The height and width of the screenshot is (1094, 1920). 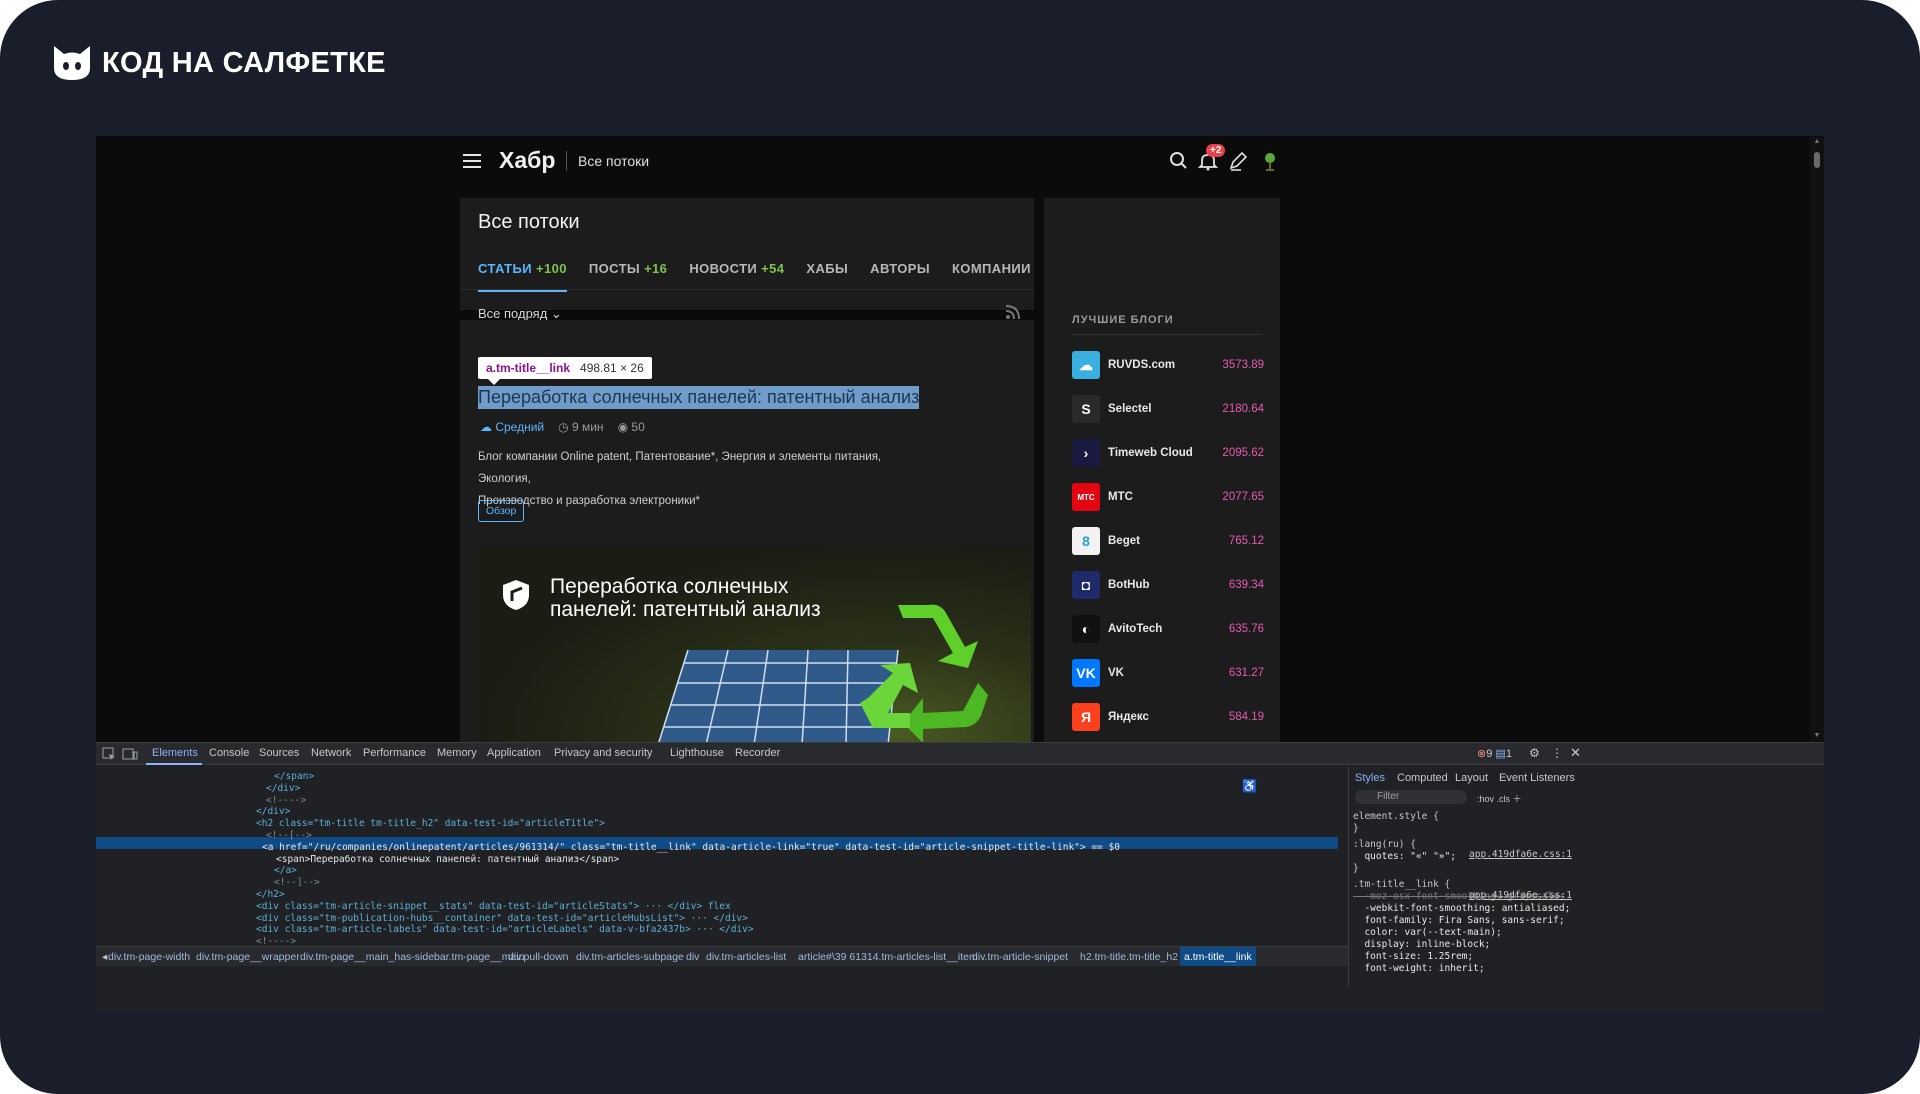 What do you see at coordinates (130, 754) in the screenshot?
I see `device-toggle-icon` at bounding box center [130, 754].